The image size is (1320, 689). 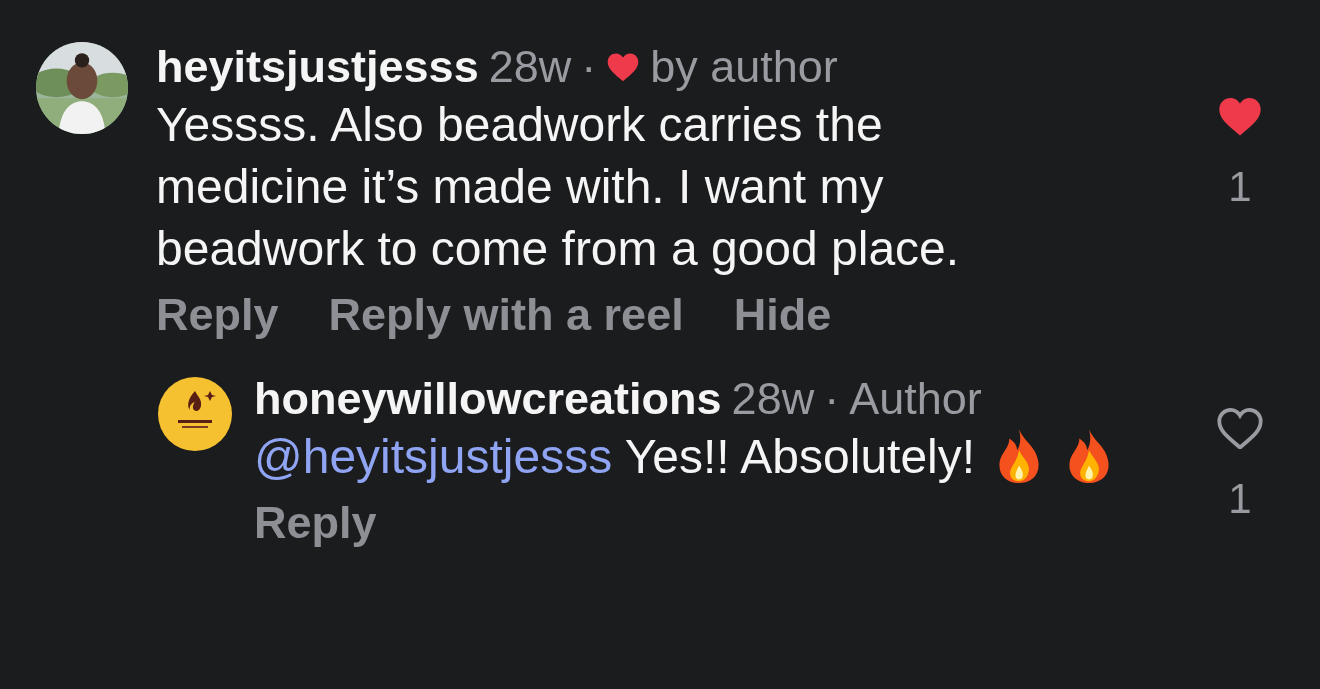 I want to click on heart-outline-icon, so click(x=1240, y=429).